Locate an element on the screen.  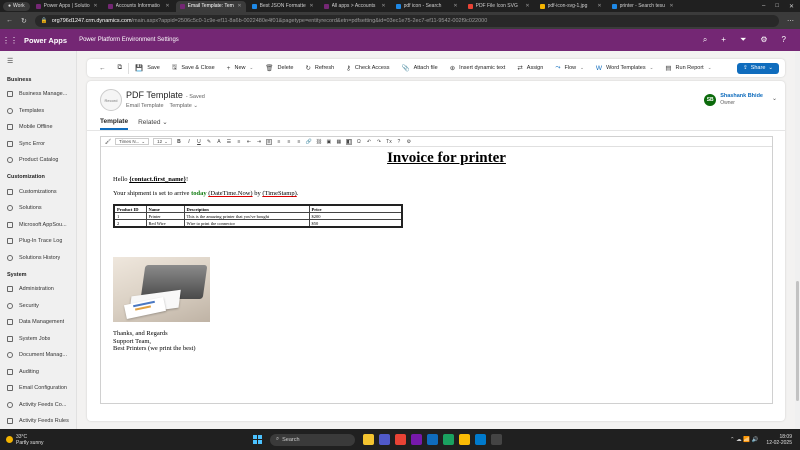
undo-icon: ↶ is located at coordinates (369, 142).